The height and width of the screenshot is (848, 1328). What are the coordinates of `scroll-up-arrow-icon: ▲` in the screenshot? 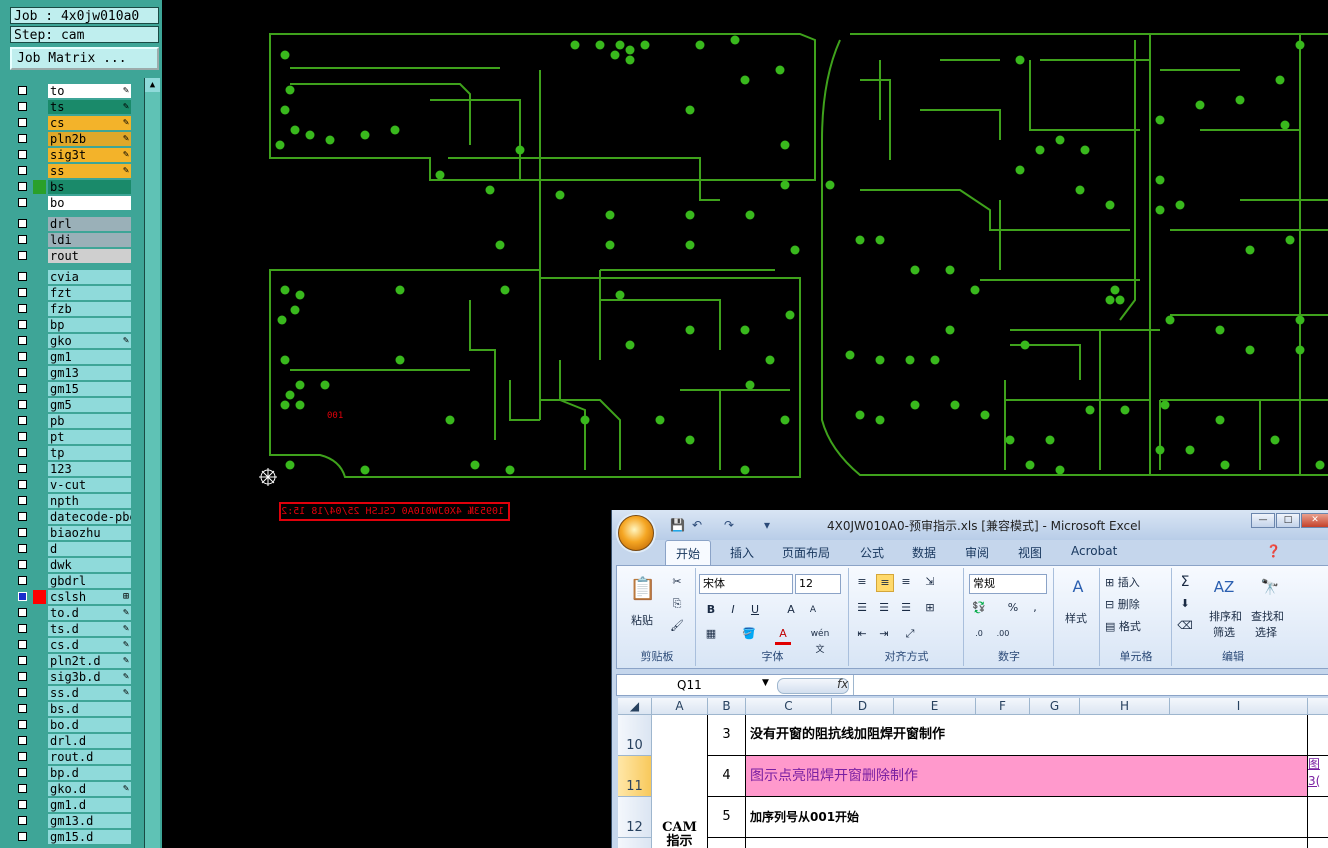 It's located at (152, 85).